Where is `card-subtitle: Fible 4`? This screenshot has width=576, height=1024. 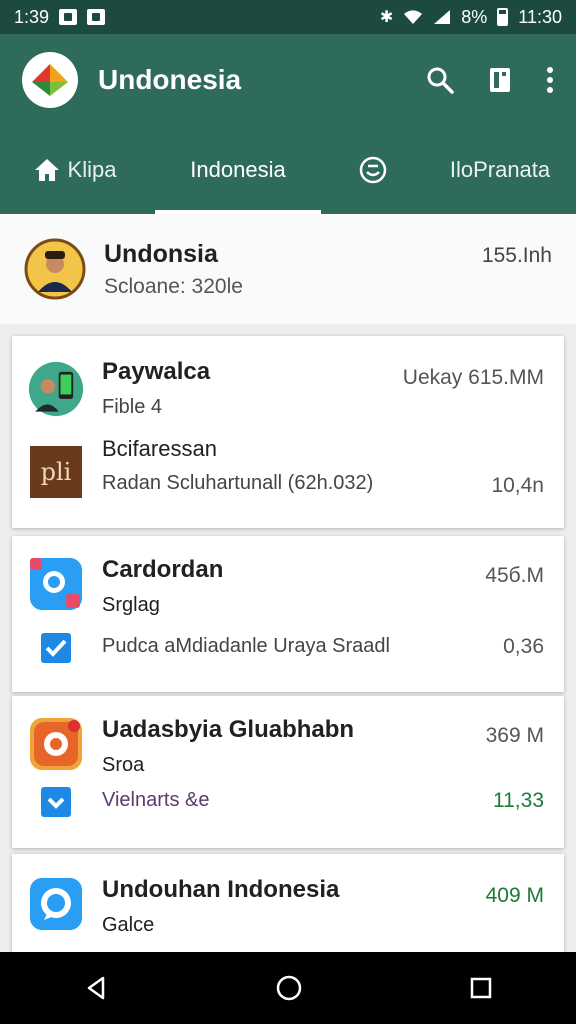 card-subtitle: Fible 4 is located at coordinates (132, 407).